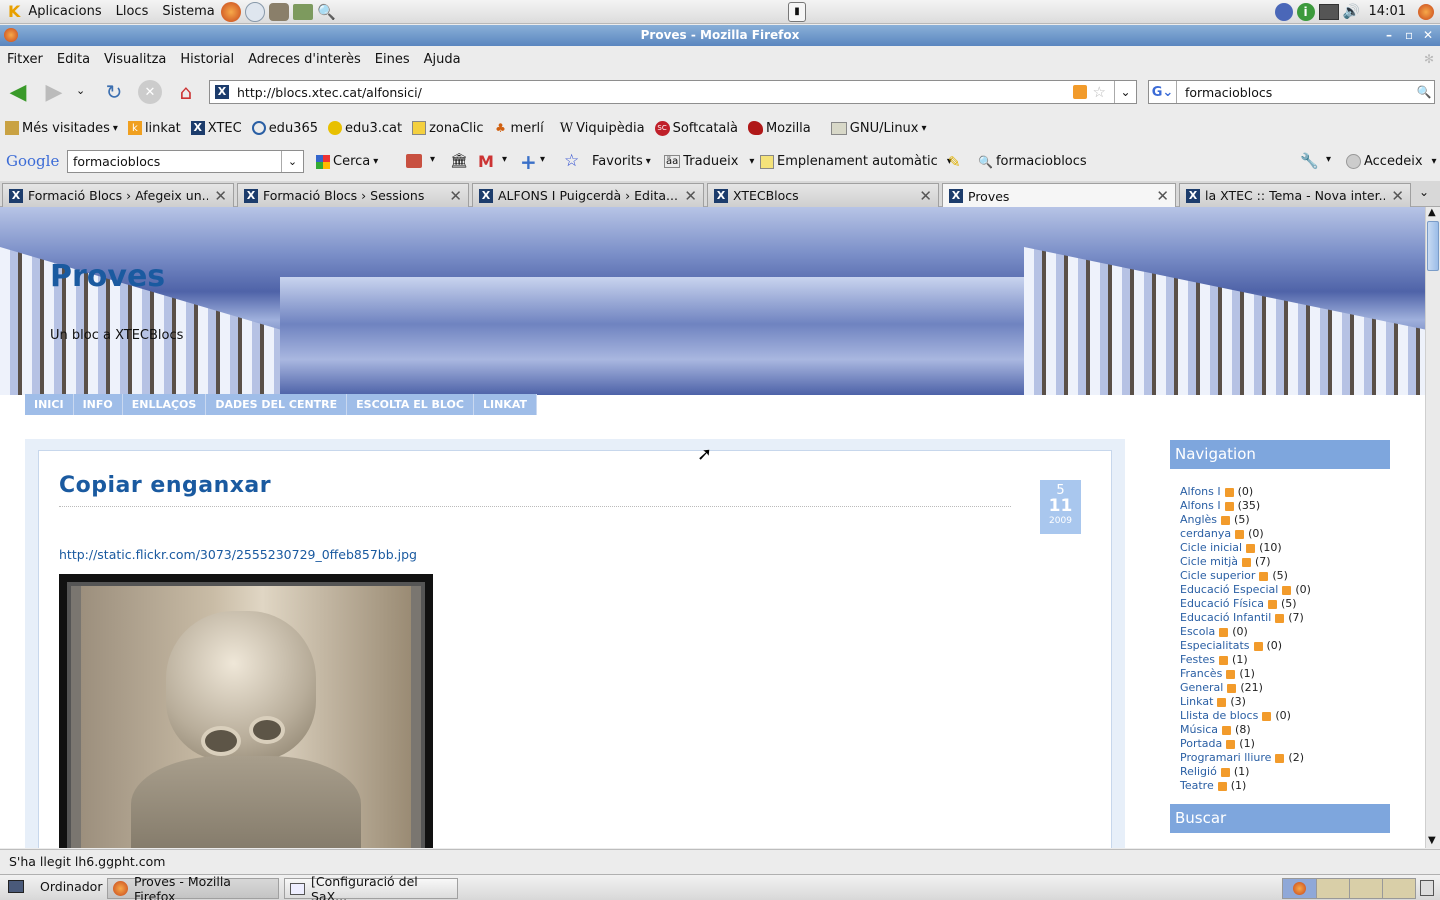  I want to click on category-link: Portada, so click(1201, 744).